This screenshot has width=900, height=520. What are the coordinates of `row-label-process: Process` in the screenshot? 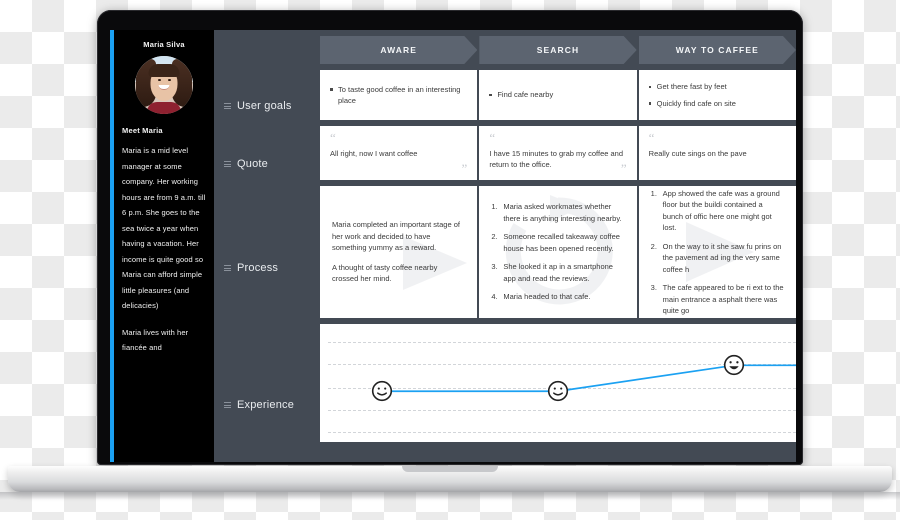 It's located at (251, 268).